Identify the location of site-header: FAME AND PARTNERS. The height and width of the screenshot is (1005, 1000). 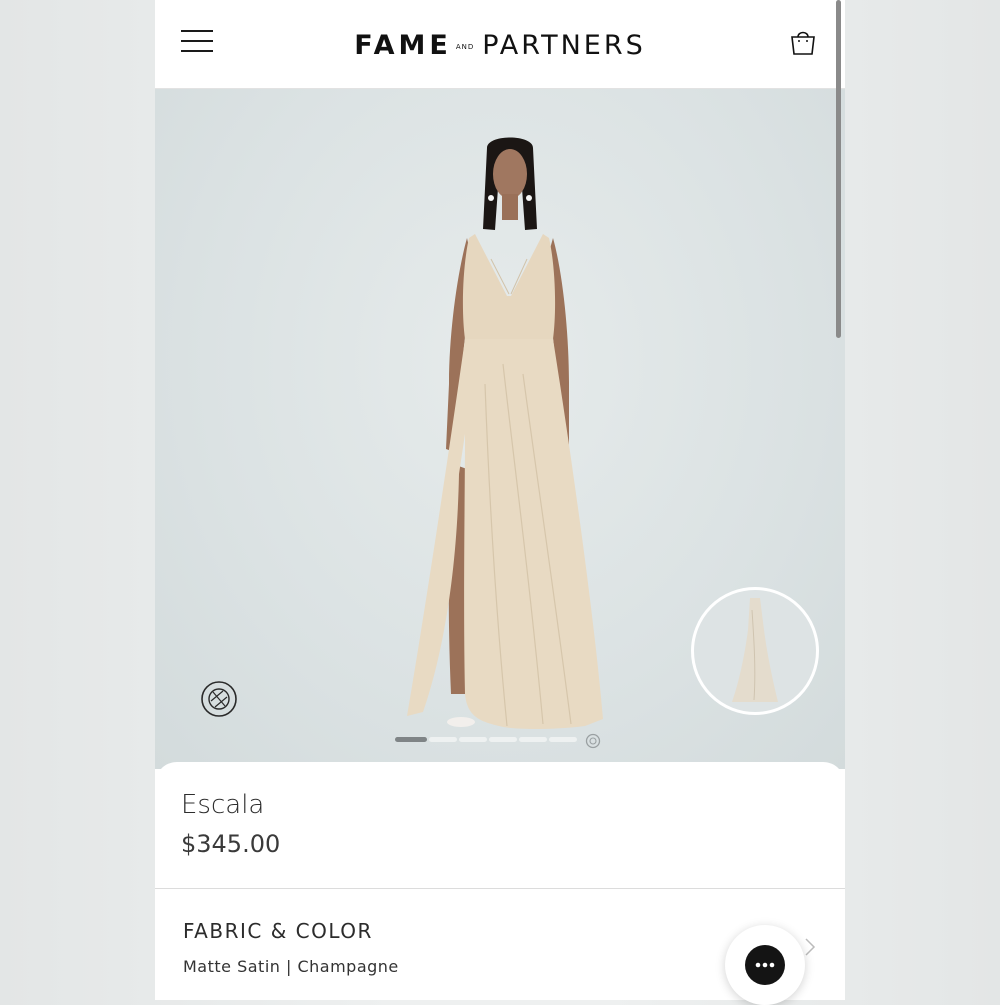
(500, 44).